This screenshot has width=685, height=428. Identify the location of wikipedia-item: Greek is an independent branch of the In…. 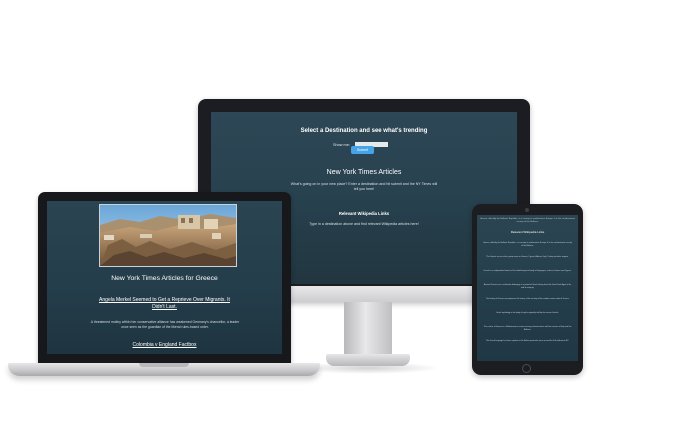
(527, 271).